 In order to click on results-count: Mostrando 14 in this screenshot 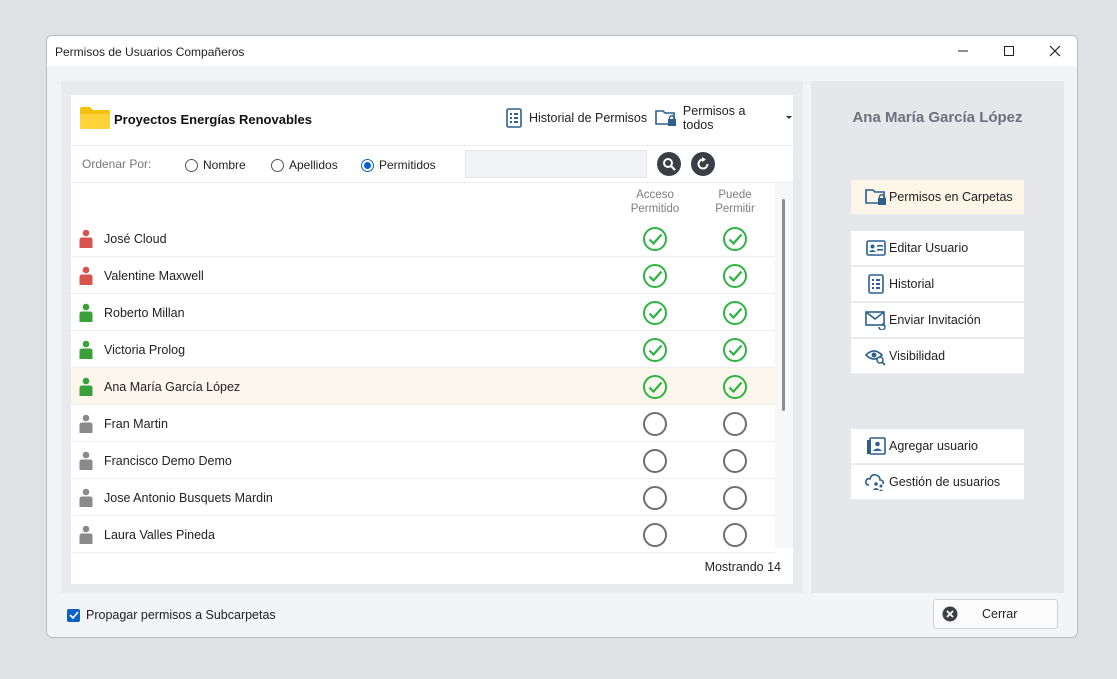, I will do `click(742, 567)`.